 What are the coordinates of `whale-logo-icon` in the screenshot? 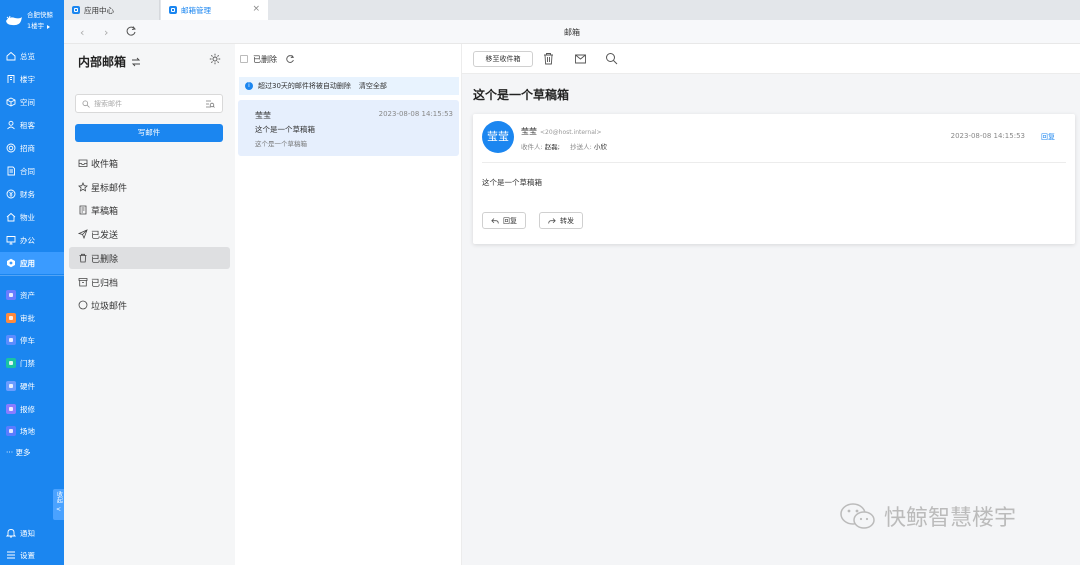 It's located at (14, 20).